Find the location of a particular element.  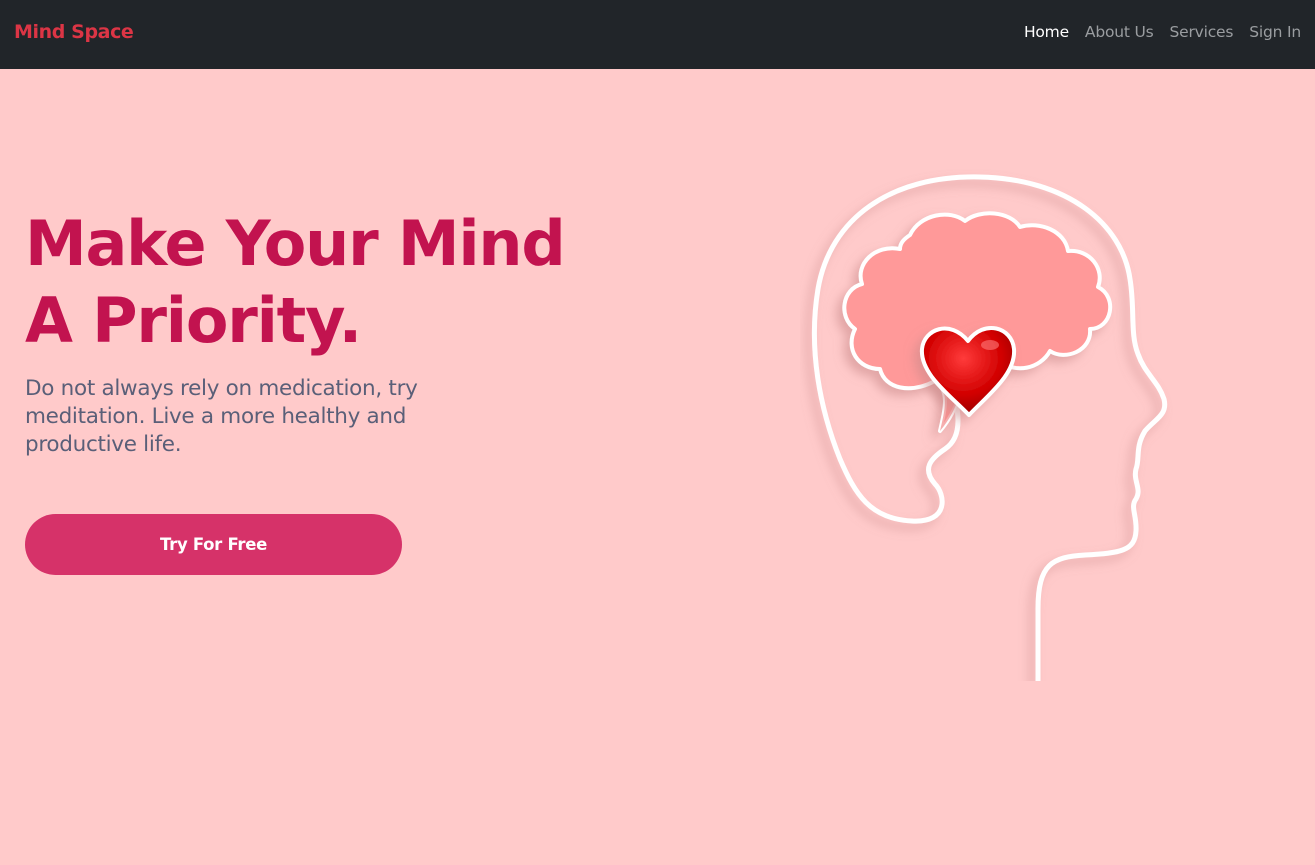

brand-logo: Mind Space is located at coordinates (74, 32).